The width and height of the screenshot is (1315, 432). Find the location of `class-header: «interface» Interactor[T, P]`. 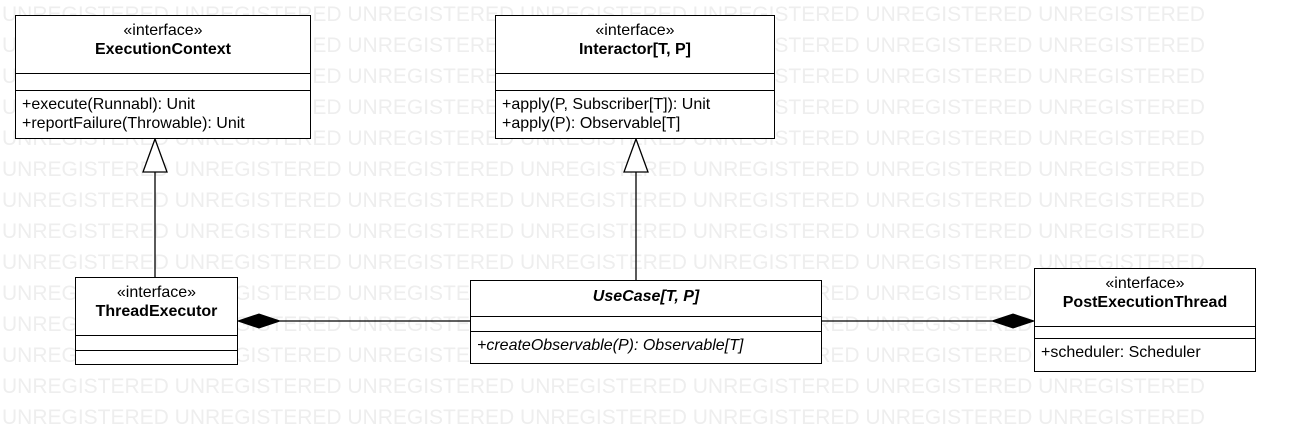

class-header: «interface» Interactor[T, P] is located at coordinates (635, 44).